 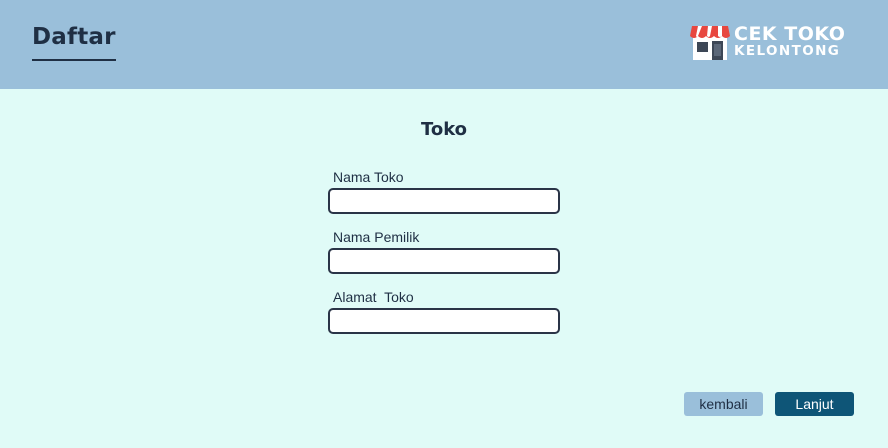 What do you see at coordinates (368, 177) in the screenshot?
I see `store-name-label: Nama Toko` at bounding box center [368, 177].